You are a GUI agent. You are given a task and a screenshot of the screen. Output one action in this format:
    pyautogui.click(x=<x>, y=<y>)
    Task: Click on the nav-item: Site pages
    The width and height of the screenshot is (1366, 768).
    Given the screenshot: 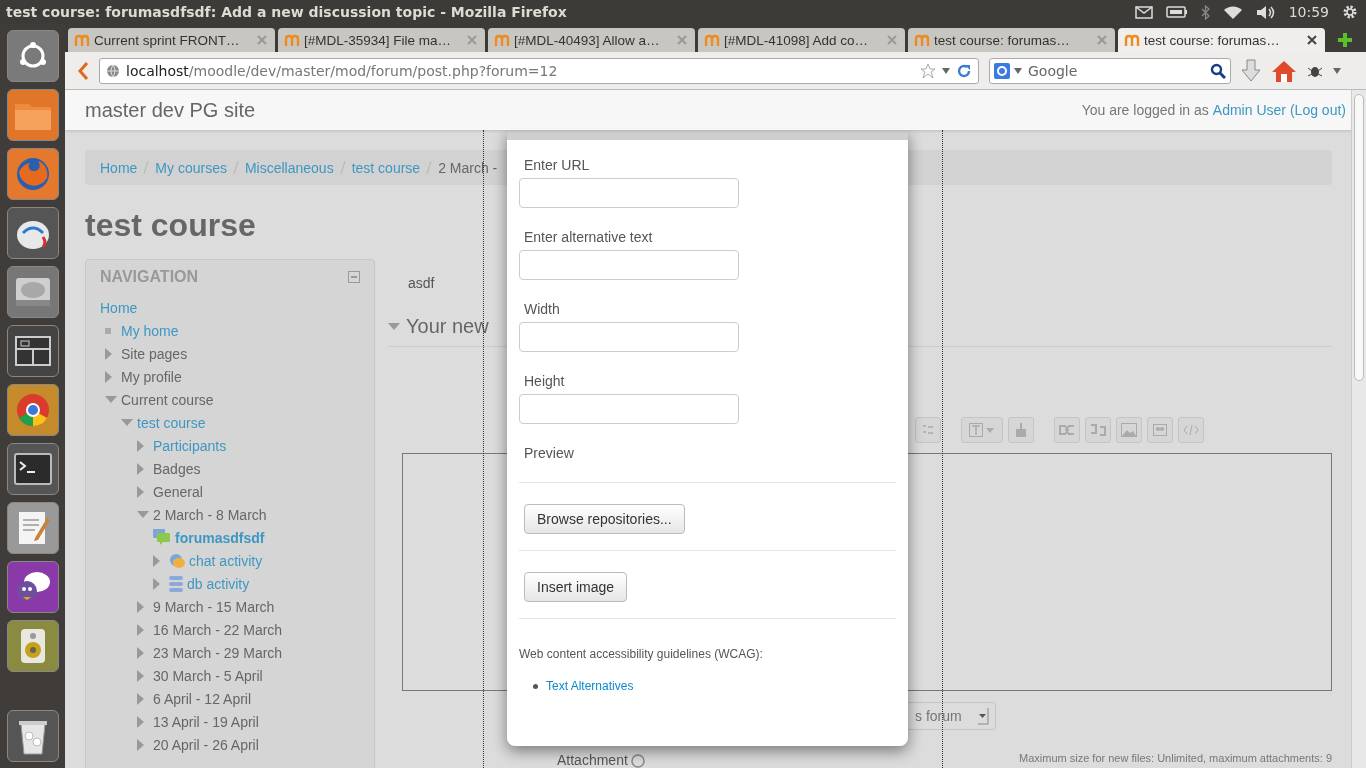 What is the action you would take?
    pyautogui.click(x=154, y=353)
    